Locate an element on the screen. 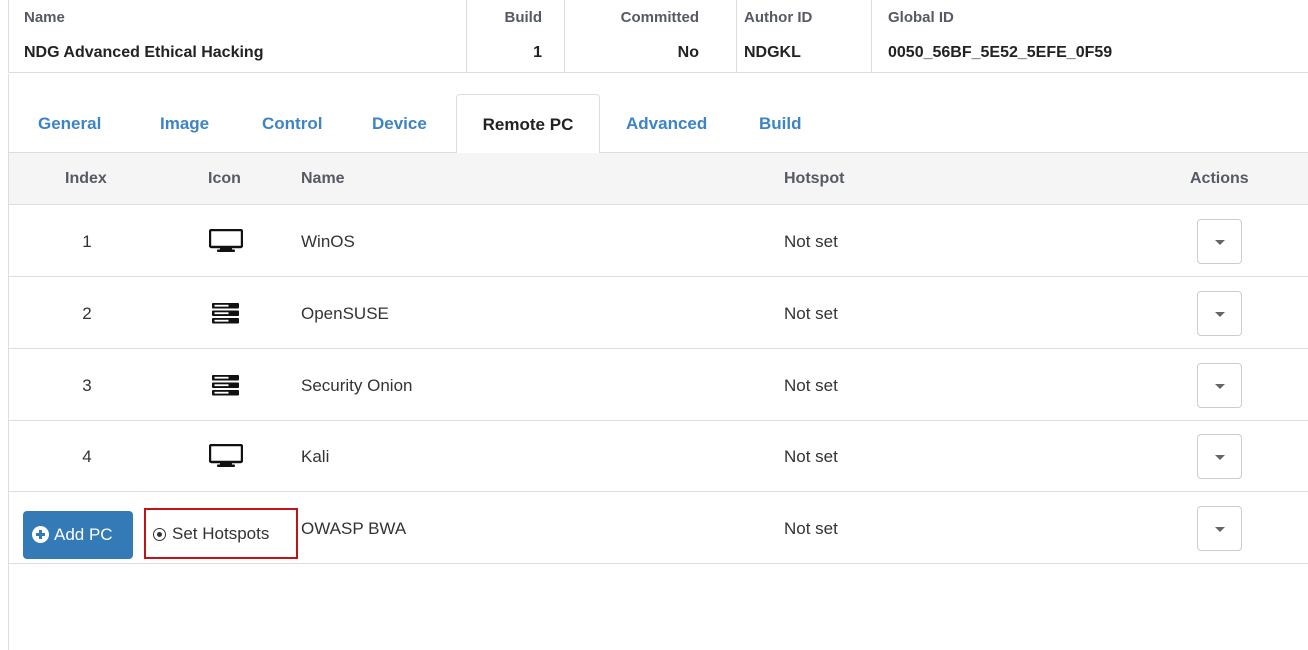  summary-global-header: Global ID is located at coordinates (921, 17).